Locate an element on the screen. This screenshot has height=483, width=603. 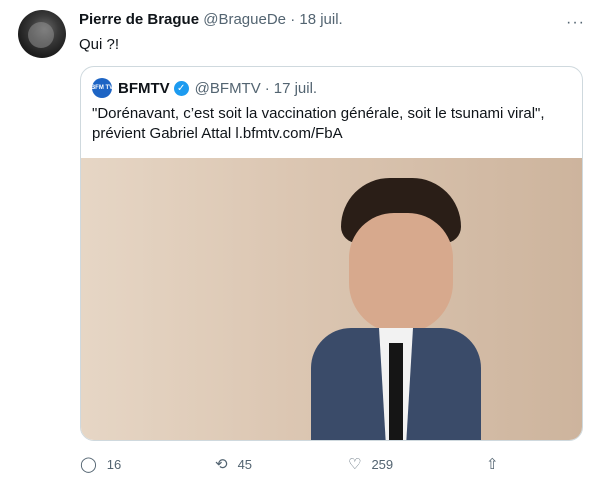
tweet-date: 18 juil. is located at coordinates (320, 19).